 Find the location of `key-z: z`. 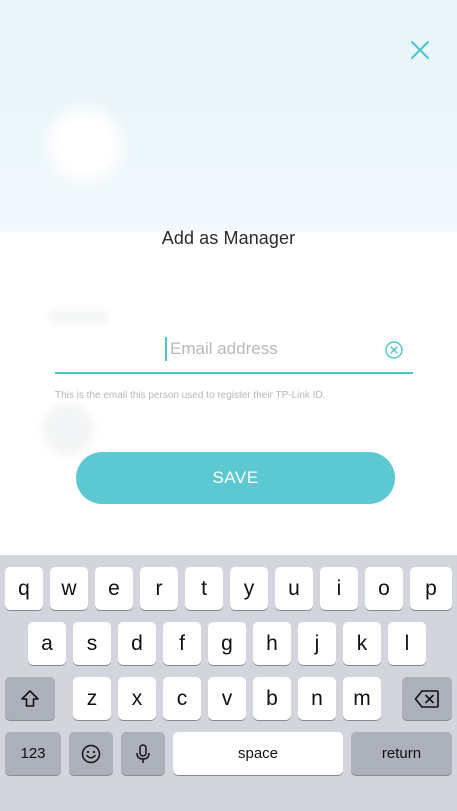

key-z: z is located at coordinates (92, 698).